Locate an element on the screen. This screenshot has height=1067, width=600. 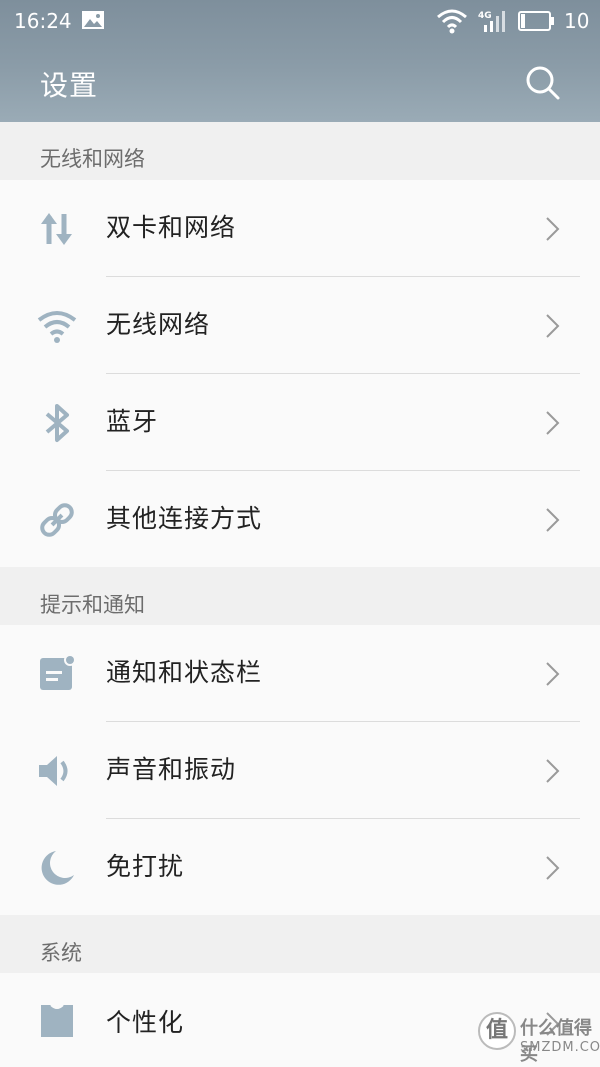
status-bar: 16:24 4G 10 is located at coordinates (300, 21).